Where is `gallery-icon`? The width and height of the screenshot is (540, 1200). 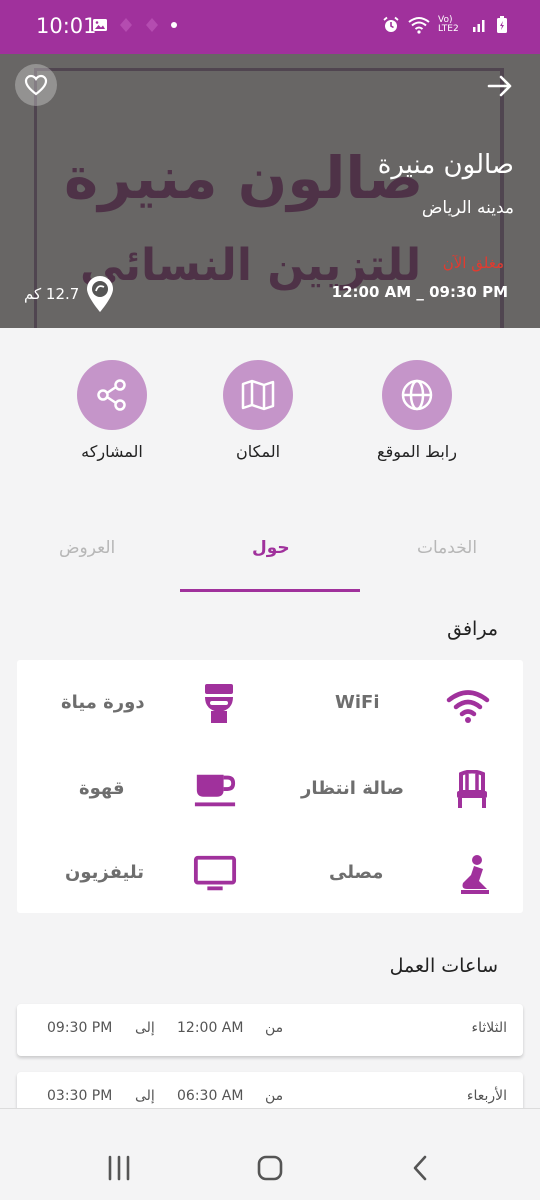 gallery-icon is located at coordinates (100, 25).